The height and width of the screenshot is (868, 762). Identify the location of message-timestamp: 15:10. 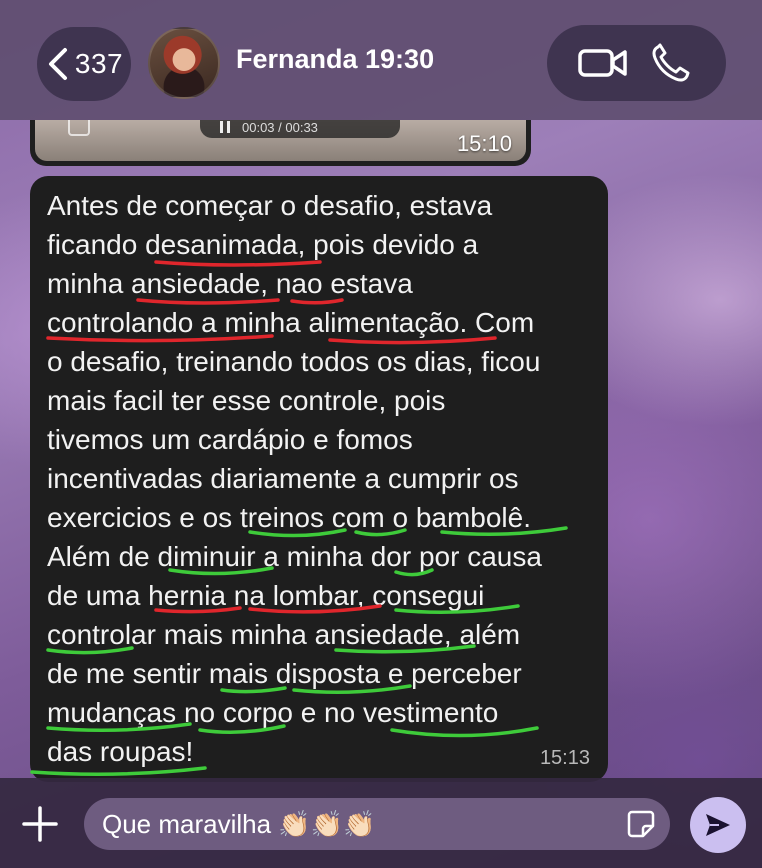
(484, 143).